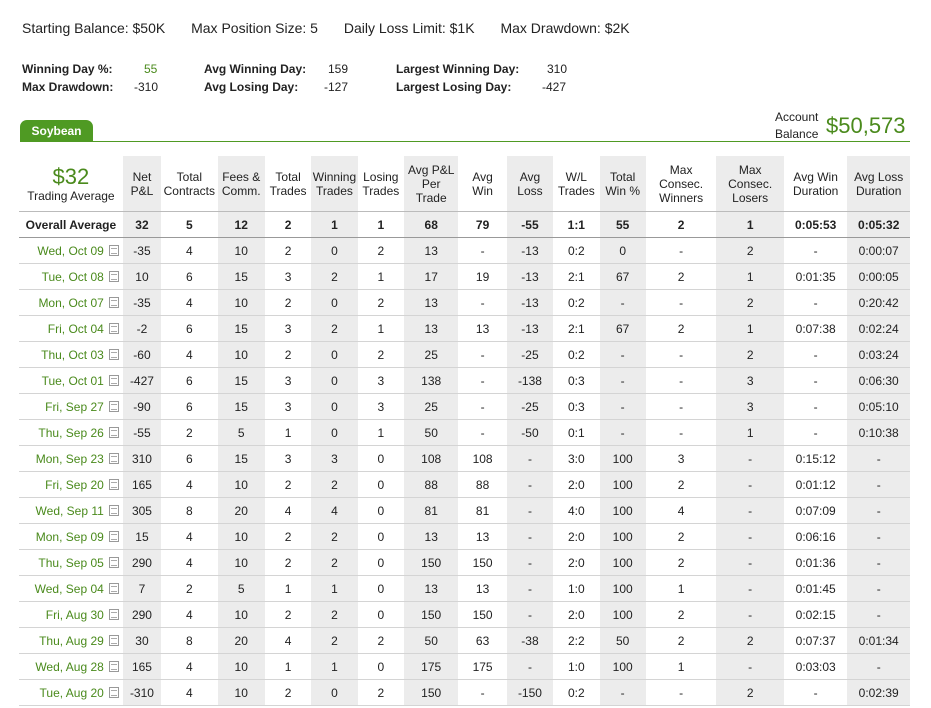  I want to click on row-date-text: Thu, Oct 03, so click(72, 354).